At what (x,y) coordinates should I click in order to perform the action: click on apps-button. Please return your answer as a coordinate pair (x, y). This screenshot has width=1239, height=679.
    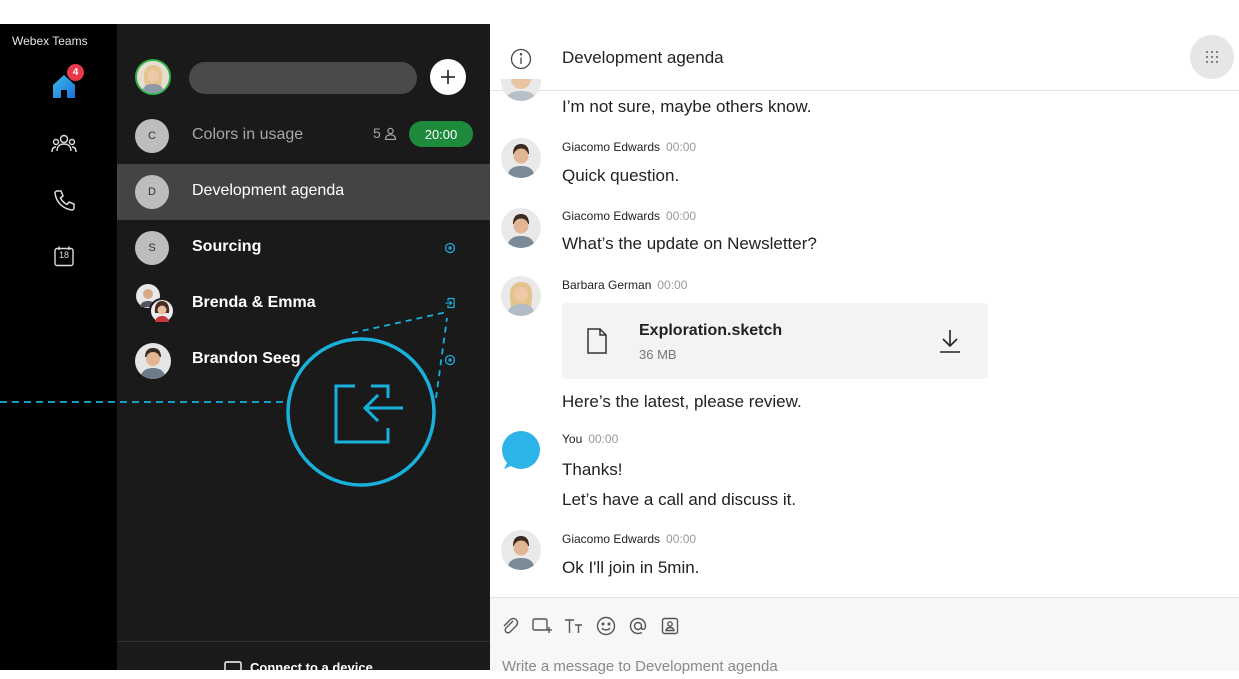
    Looking at the image, I should click on (1212, 57).